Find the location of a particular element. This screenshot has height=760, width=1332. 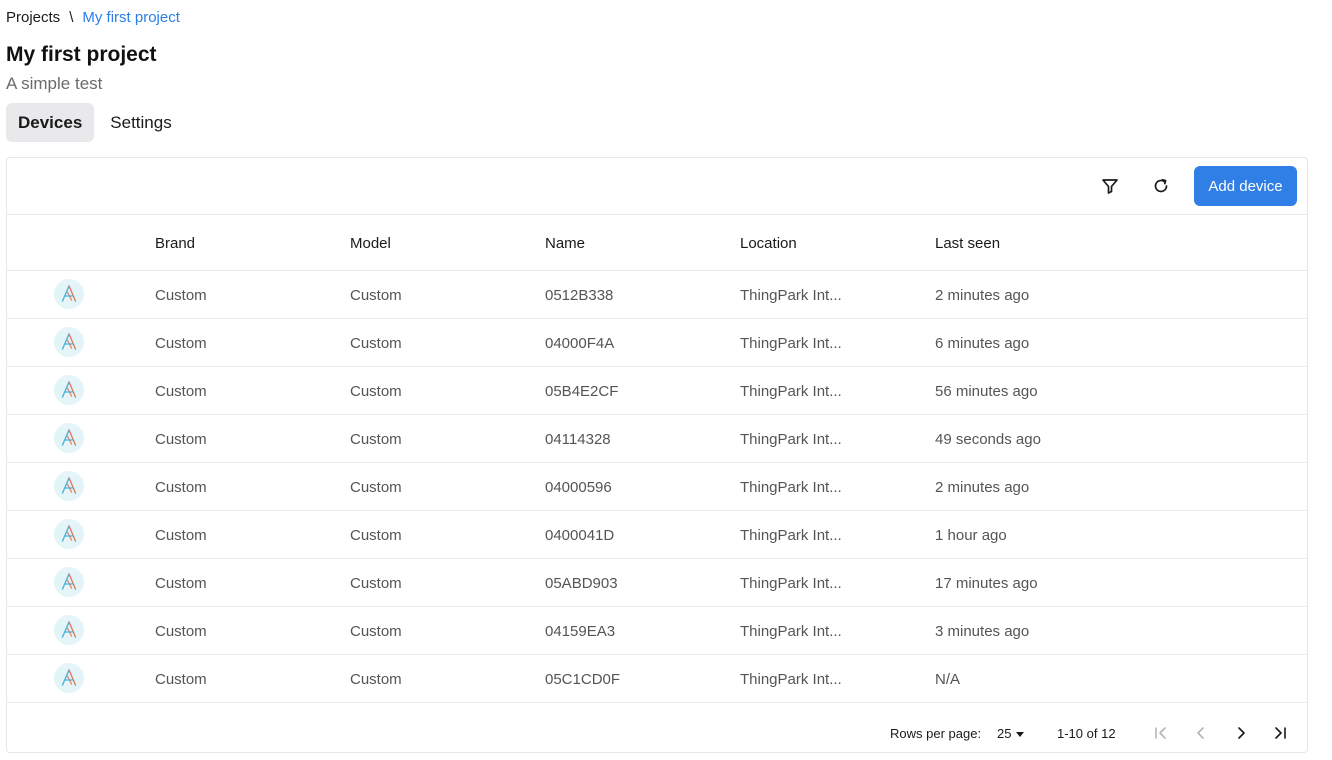

page-subtitle: A simple test is located at coordinates (54, 83).